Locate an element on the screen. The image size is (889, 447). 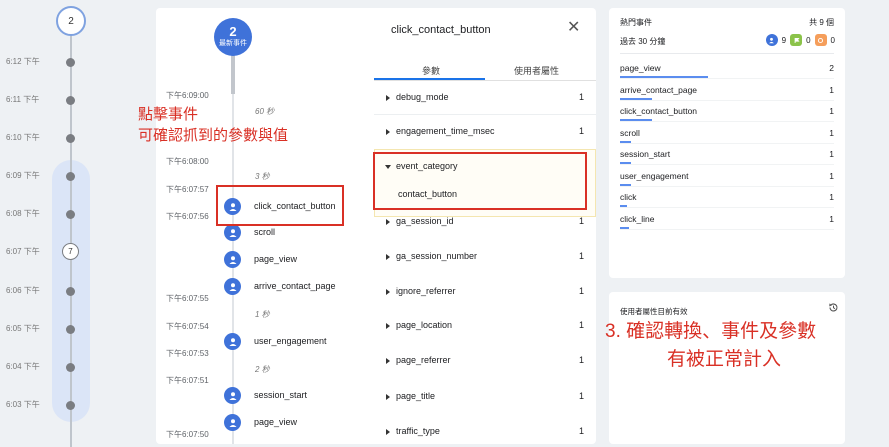
top-event-row: session_start 1 is located at coordinates (727, 157).